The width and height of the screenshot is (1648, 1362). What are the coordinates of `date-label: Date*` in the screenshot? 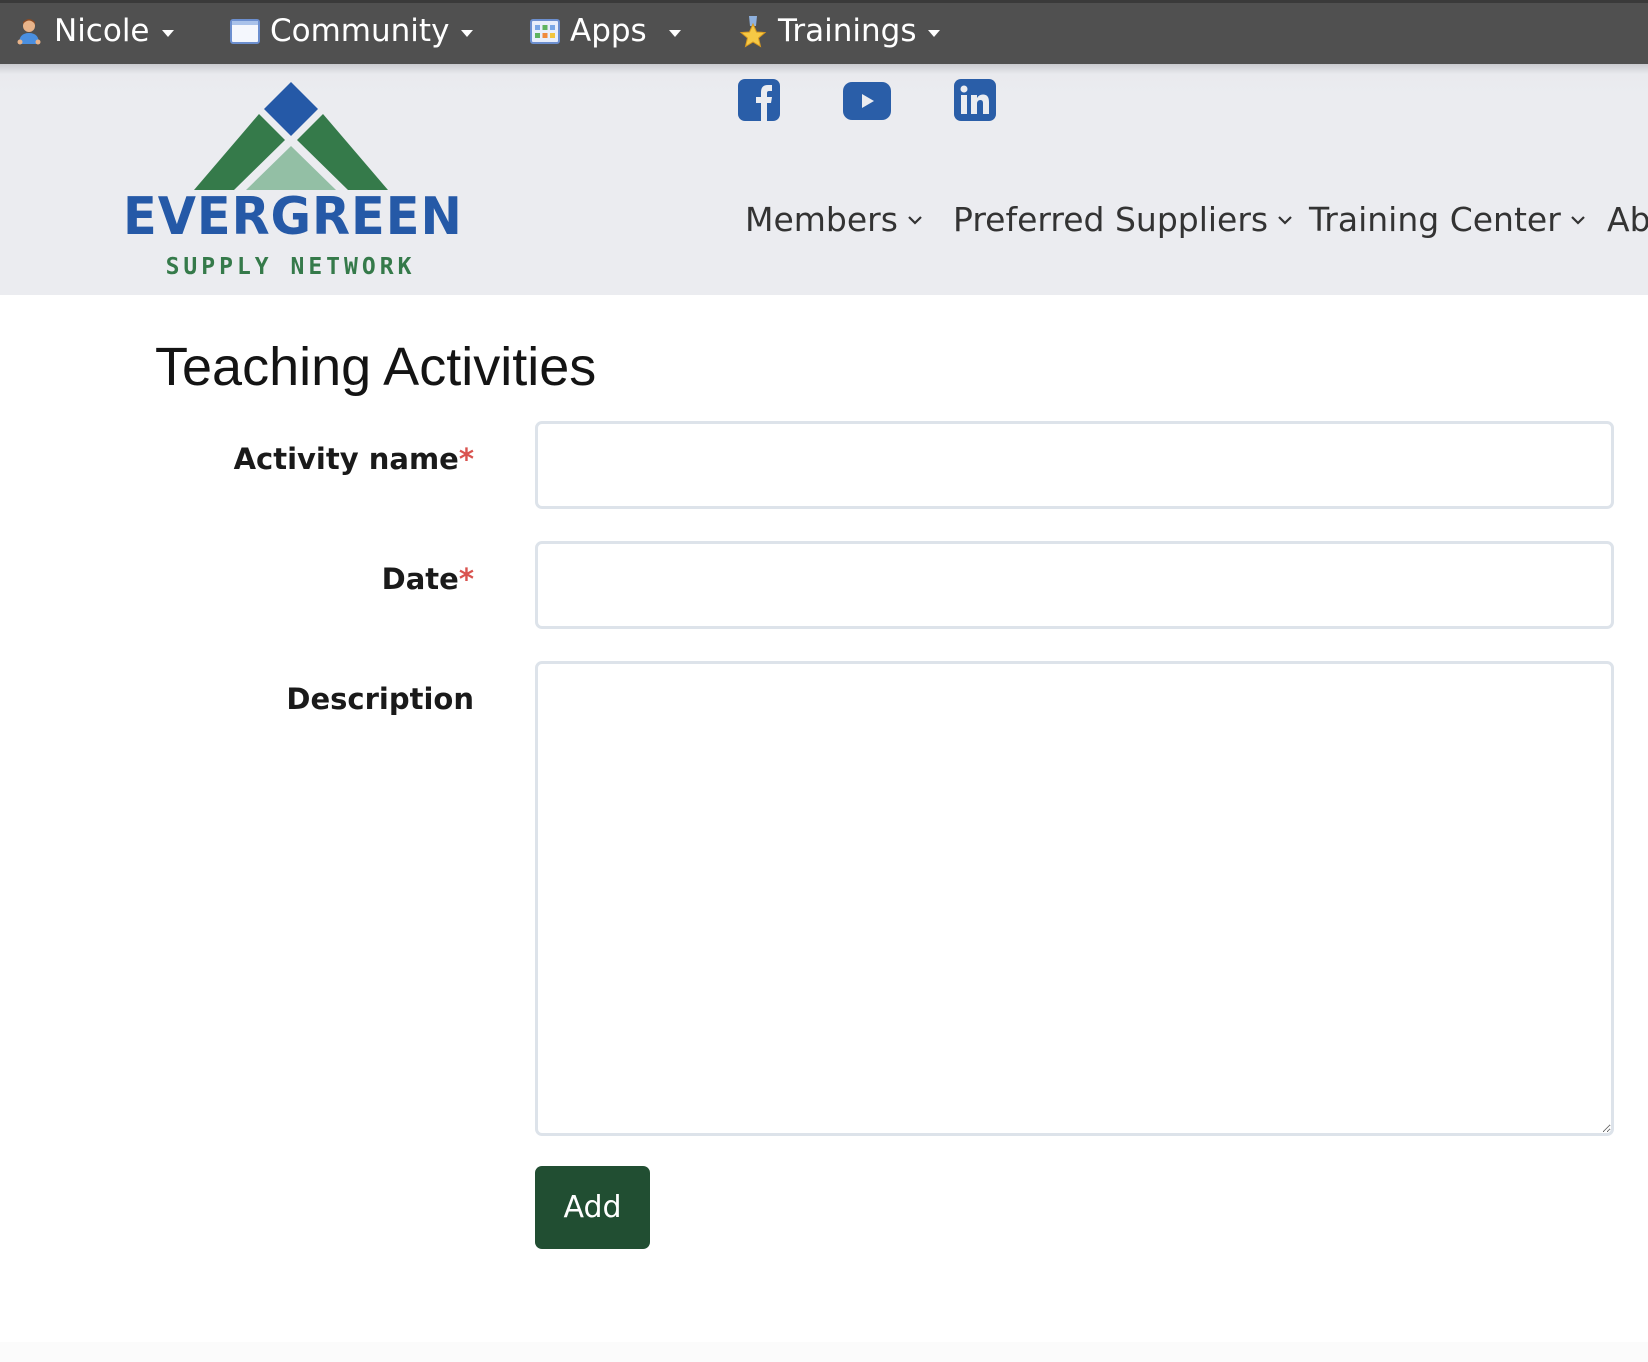 It's located at (428, 579).